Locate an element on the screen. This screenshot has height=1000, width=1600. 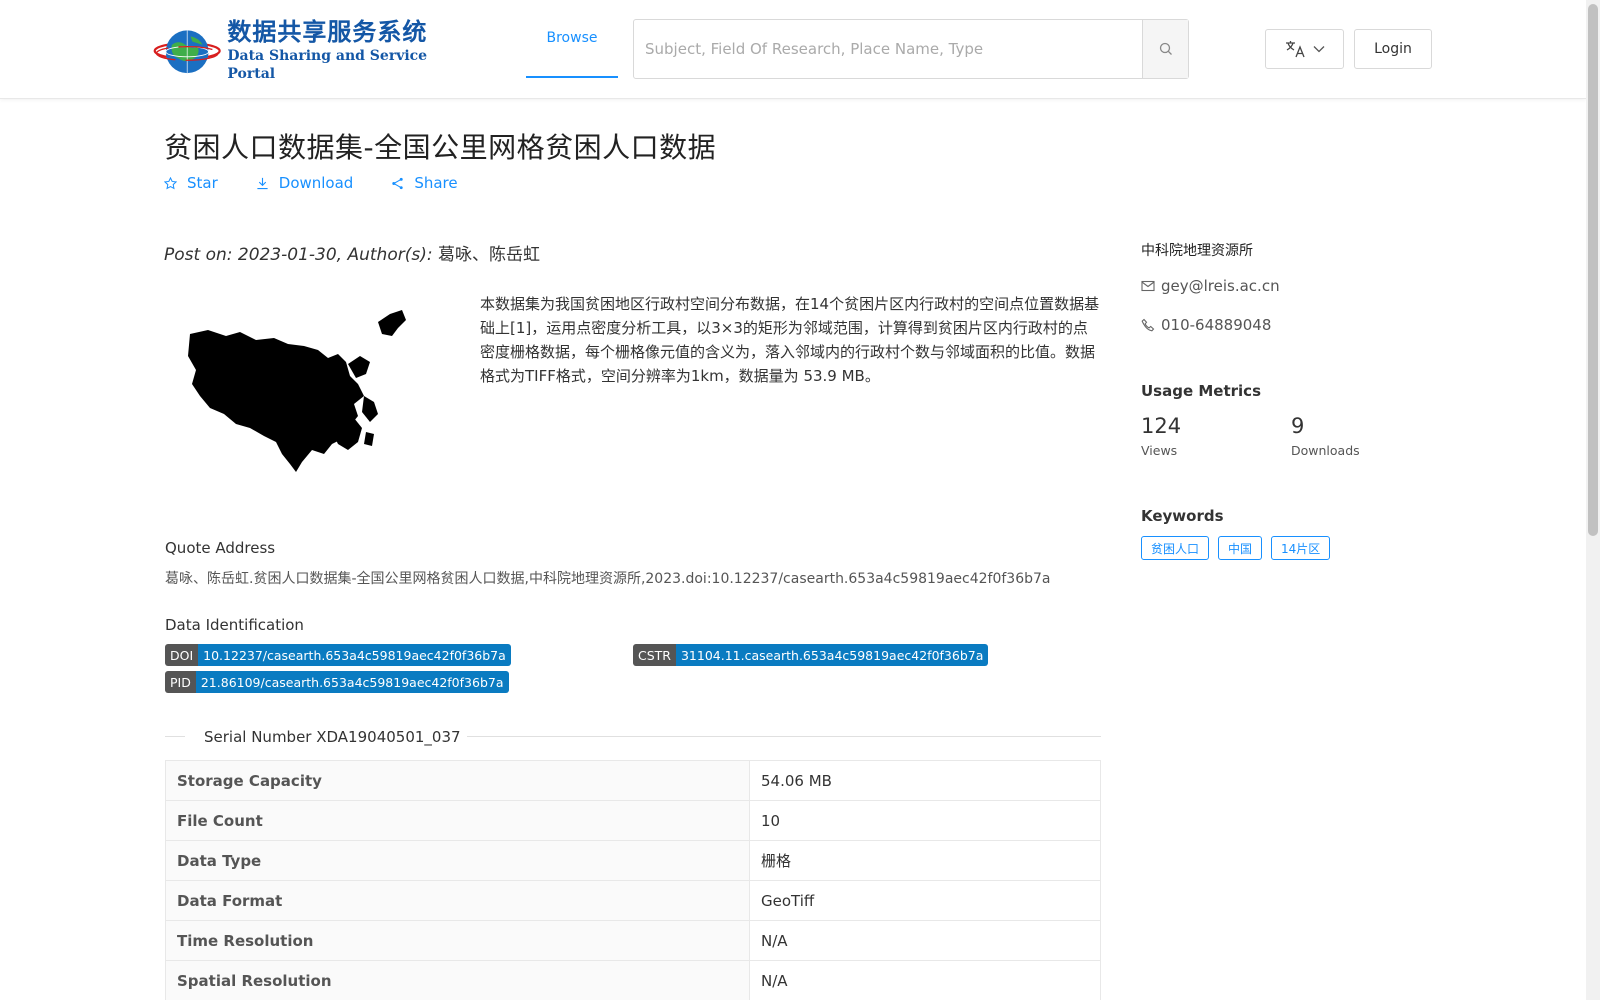
keyword-tag: 14片区 is located at coordinates (1301, 548).